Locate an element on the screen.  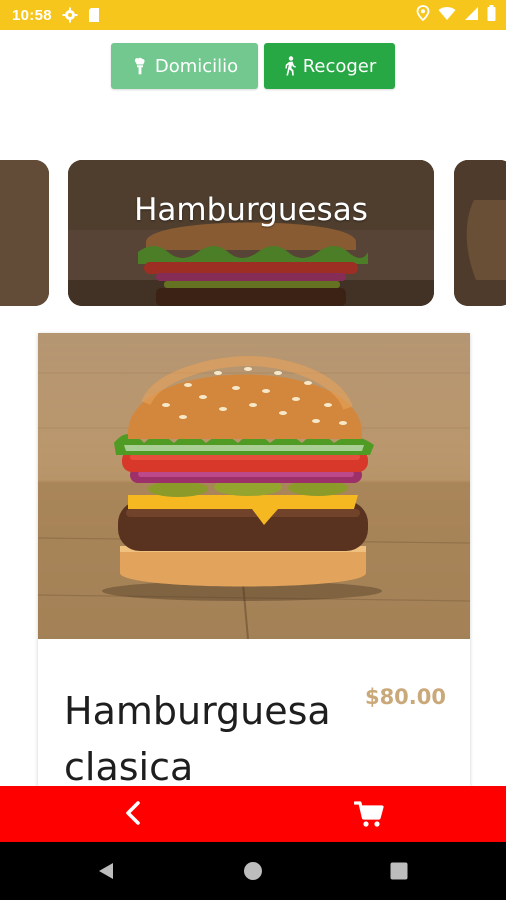
category-card-hamburguesas: Hamburguesas is located at coordinates (251, 233).